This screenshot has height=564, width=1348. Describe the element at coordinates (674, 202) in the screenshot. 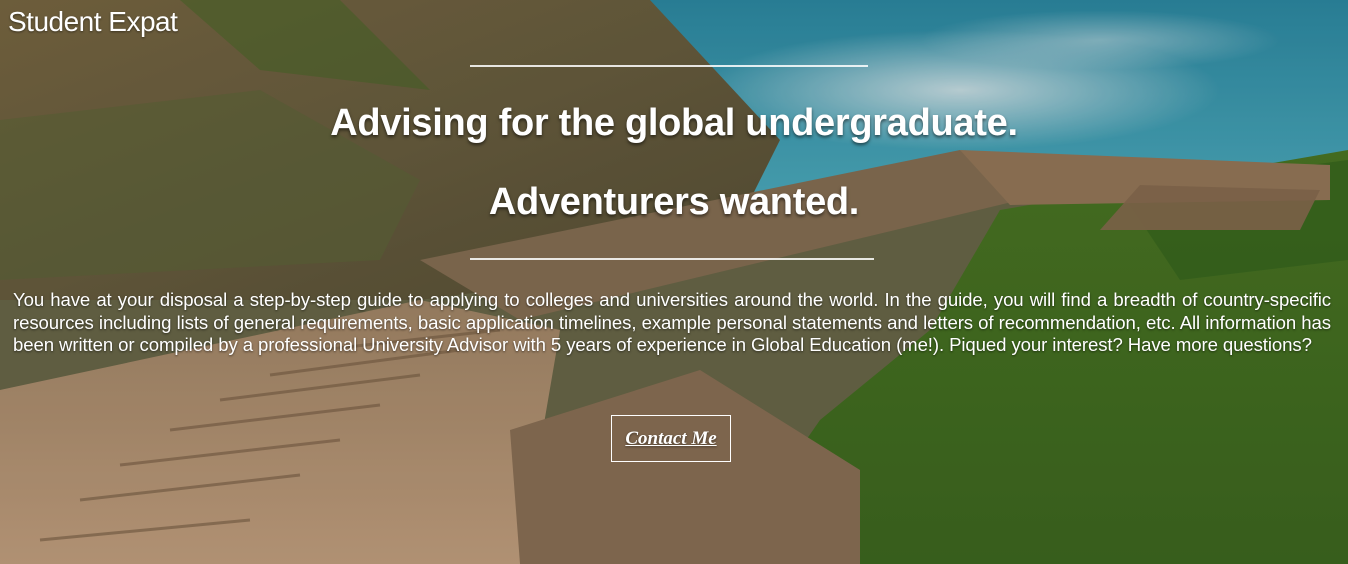

I see `hero-subheadline: Adventurers wanted.` at that location.